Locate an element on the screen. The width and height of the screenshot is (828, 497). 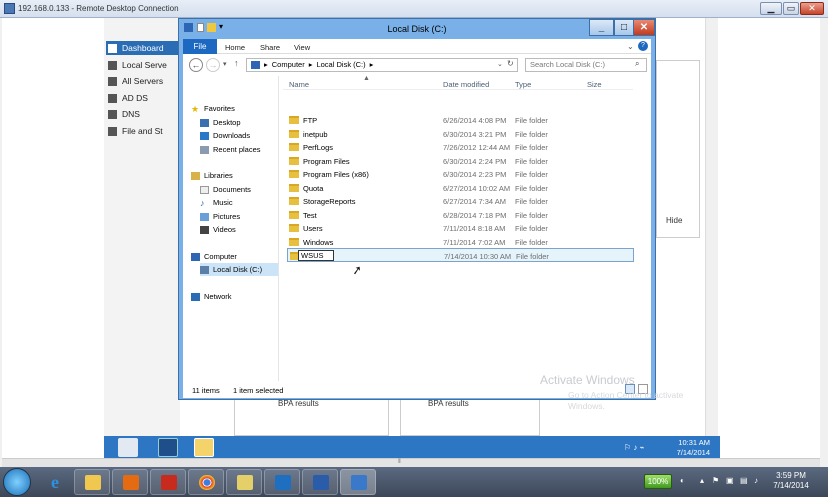
recent-dropdown-icon: ▾ is located at coordinates (225, 64).